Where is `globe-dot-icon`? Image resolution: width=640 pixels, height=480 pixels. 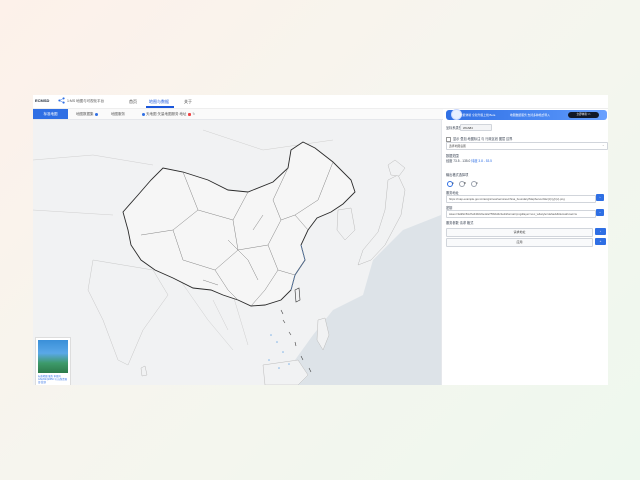
globe-dot-icon is located at coordinates (143, 114).